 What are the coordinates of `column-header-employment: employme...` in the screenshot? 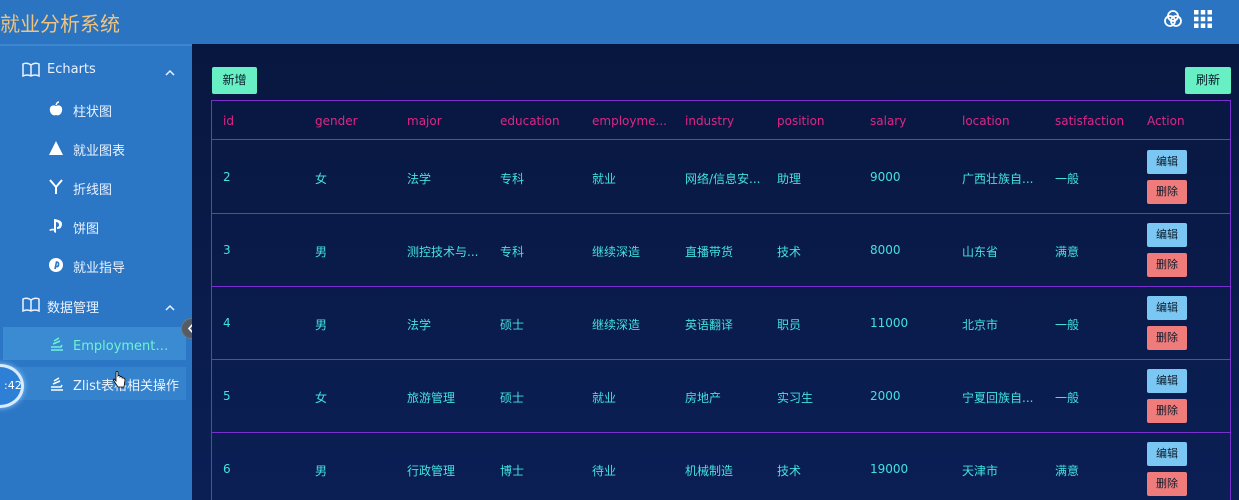 It's located at (632, 121).